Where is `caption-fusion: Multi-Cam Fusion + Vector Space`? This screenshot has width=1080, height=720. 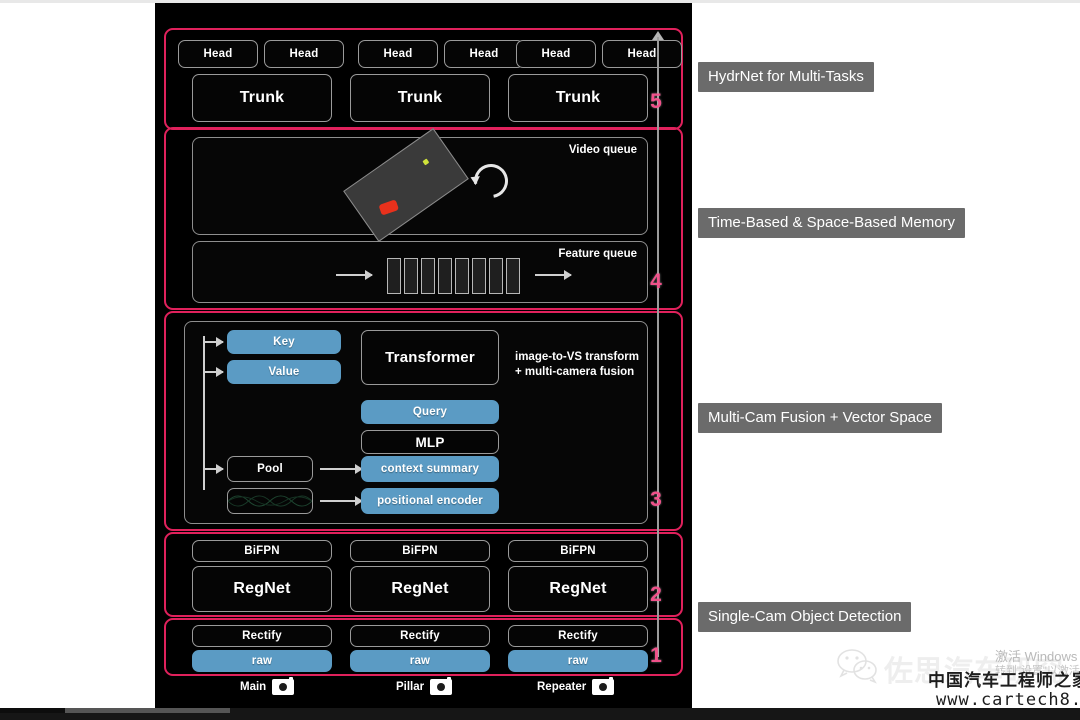
caption-fusion: Multi-Cam Fusion + Vector Space is located at coordinates (820, 418).